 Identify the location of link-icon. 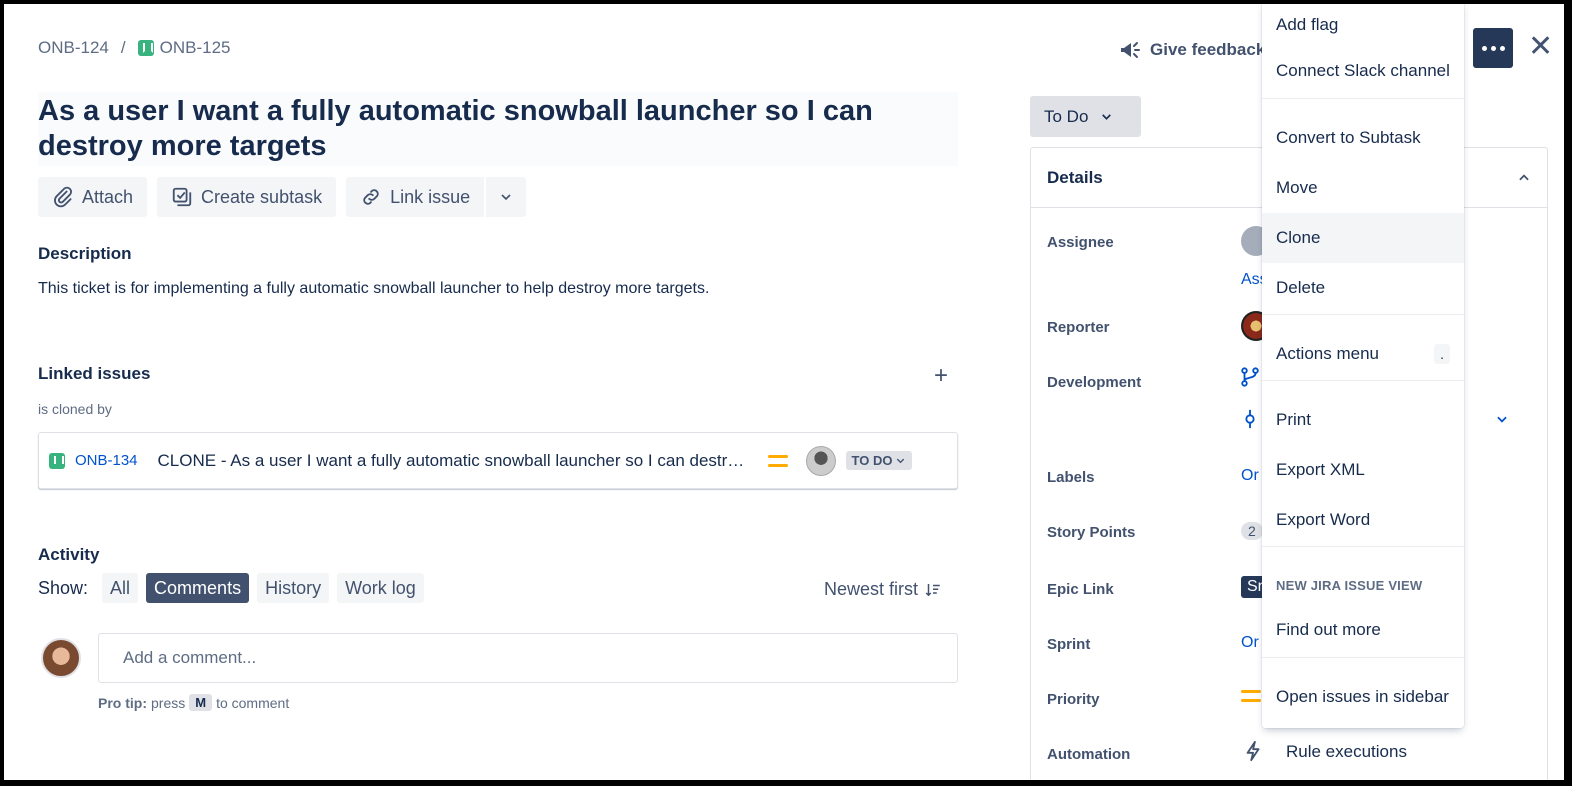
(371, 197).